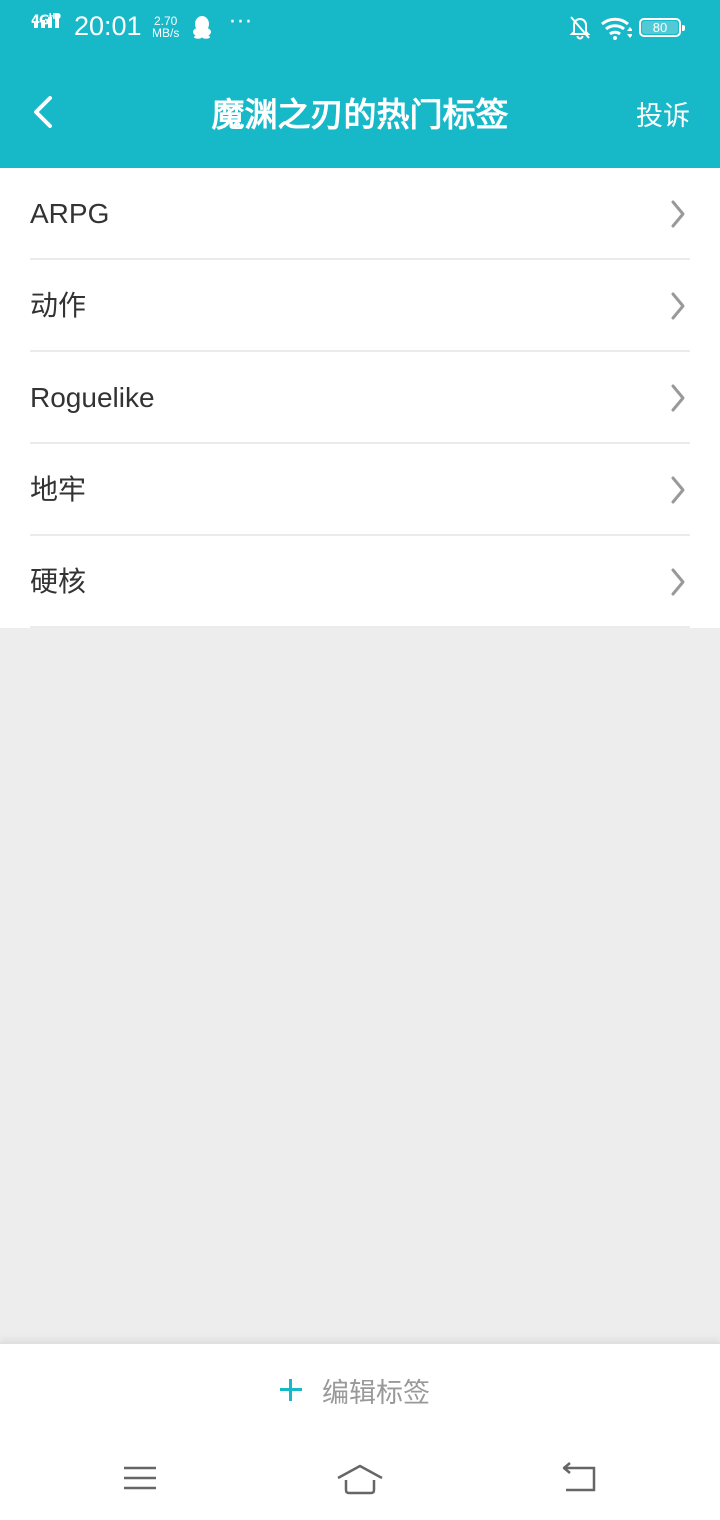 This screenshot has height=1520, width=720. What do you see at coordinates (662, 27) in the screenshot?
I see `battery-icon: 80` at bounding box center [662, 27].